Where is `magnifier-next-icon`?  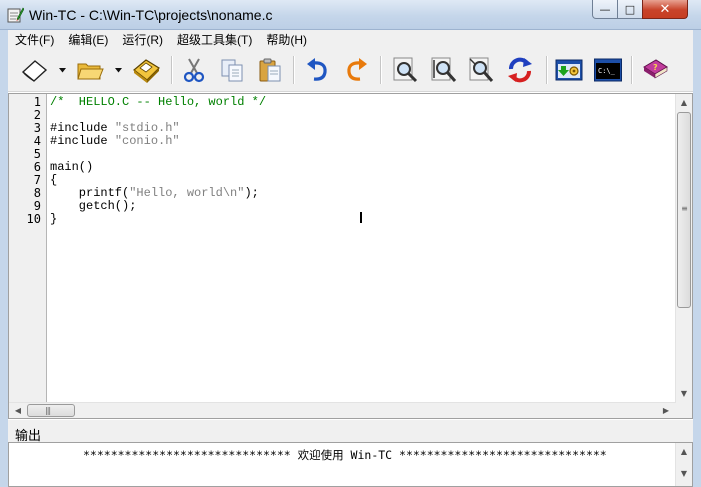
magnifier-next-icon is located at coordinates (444, 69).